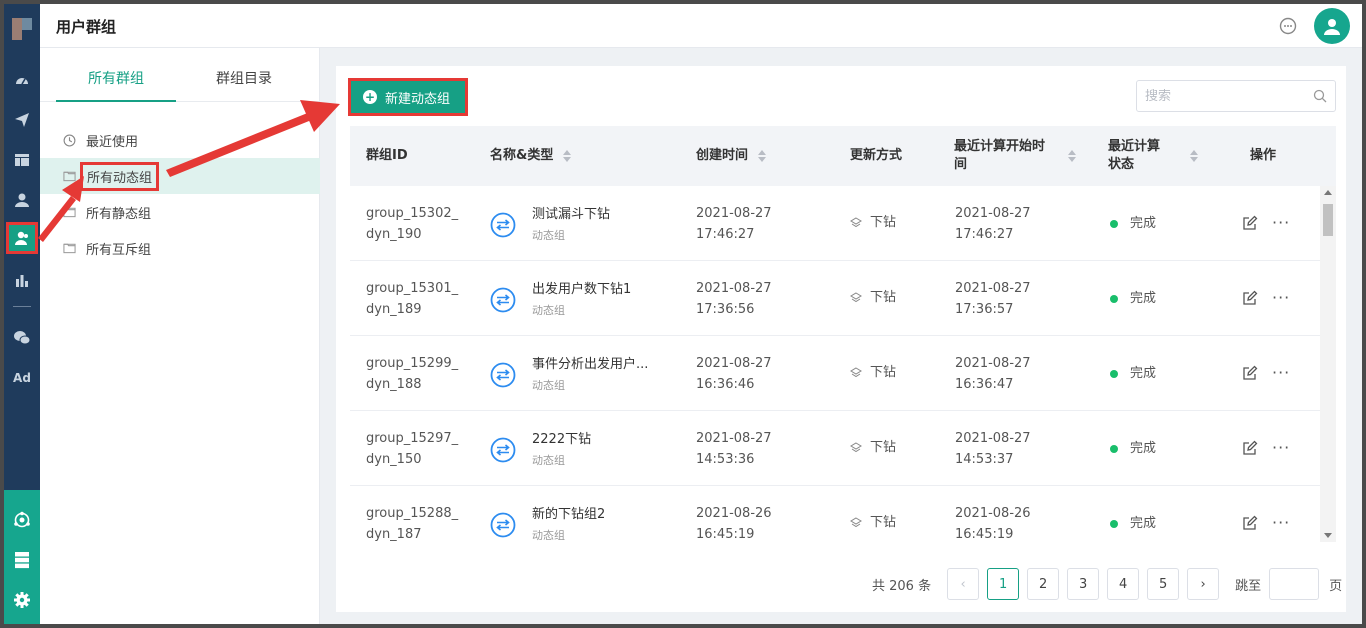 Image resolution: width=1366 pixels, height=628 pixels. What do you see at coordinates (1328, 364) in the screenshot?
I see `table-scrollbar` at bounding box center [1328, 364].